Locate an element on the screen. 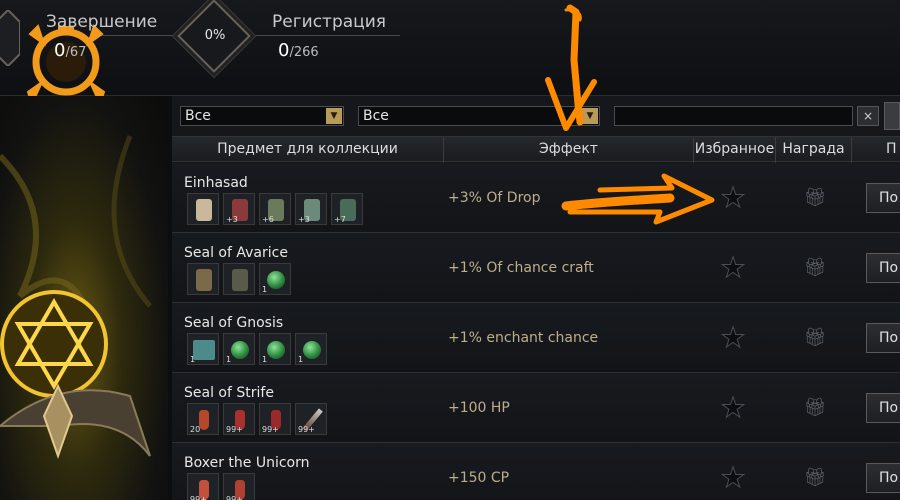 The height and width of the screenshot is (500, 900). registration-total: /266 is located at coordinates (304, 52).